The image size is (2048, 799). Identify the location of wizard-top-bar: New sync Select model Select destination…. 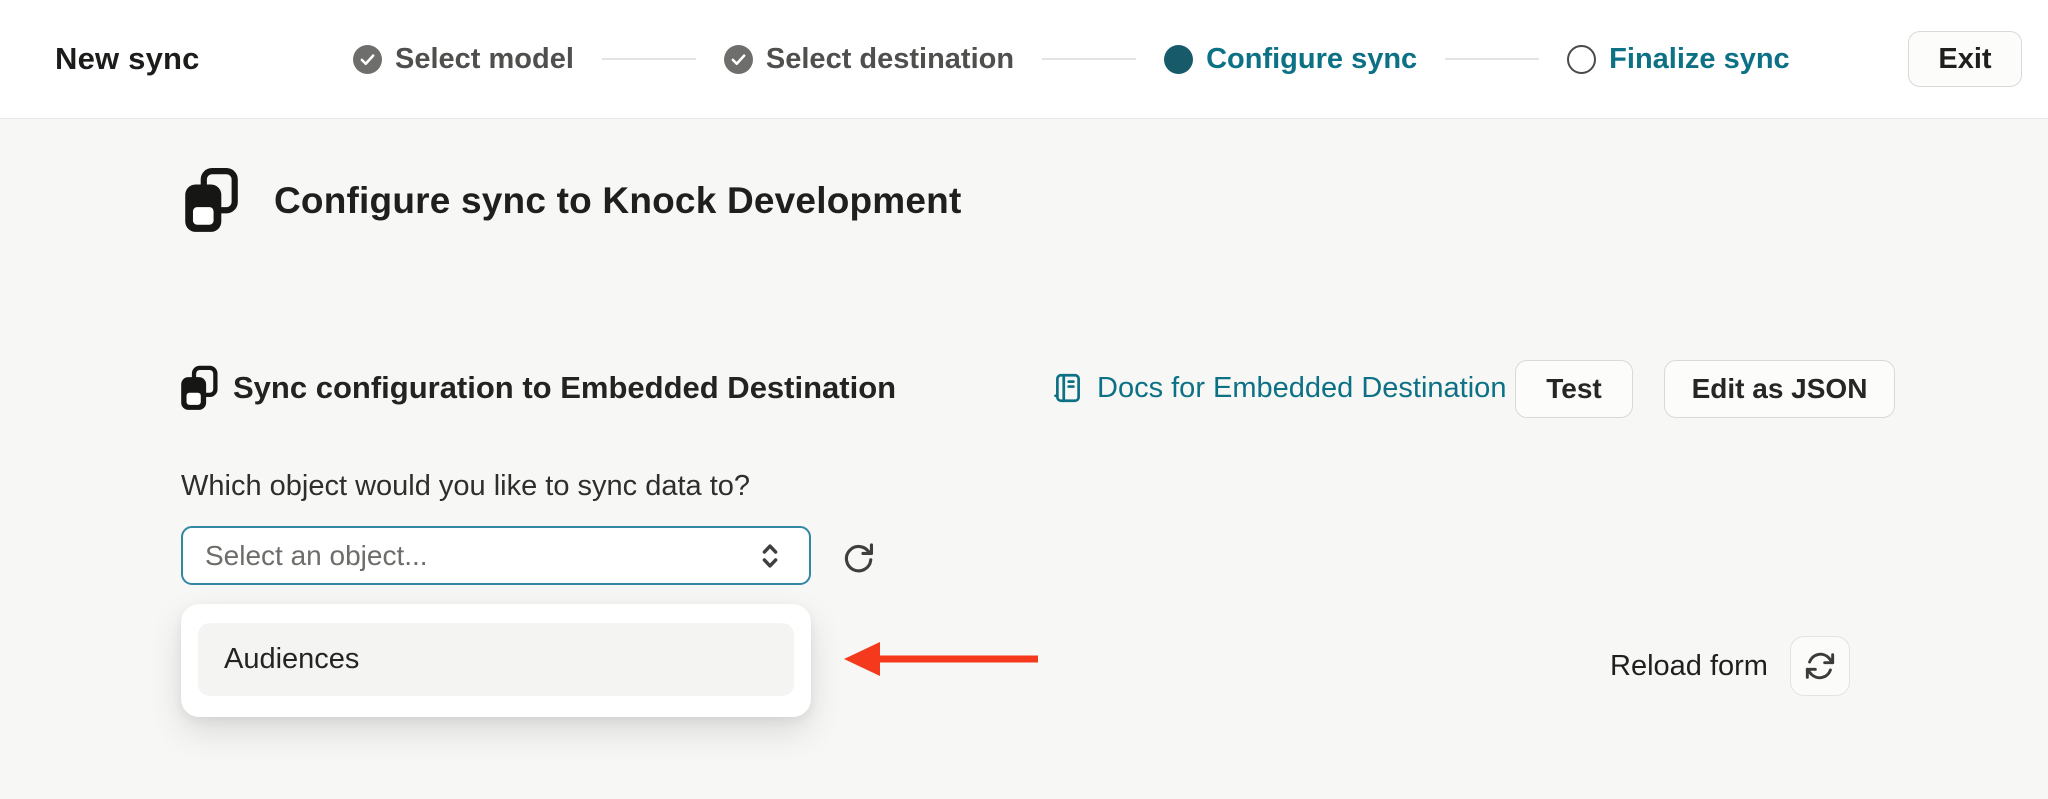
(1024, 59).